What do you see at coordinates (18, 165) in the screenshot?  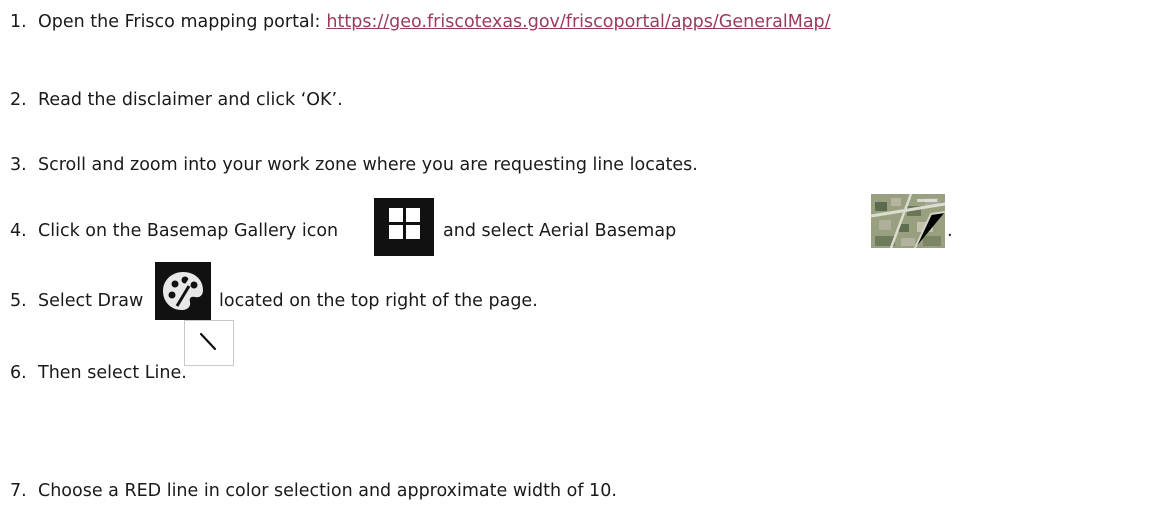 I see `step-number: 3.` at bounding box center [18, 165].